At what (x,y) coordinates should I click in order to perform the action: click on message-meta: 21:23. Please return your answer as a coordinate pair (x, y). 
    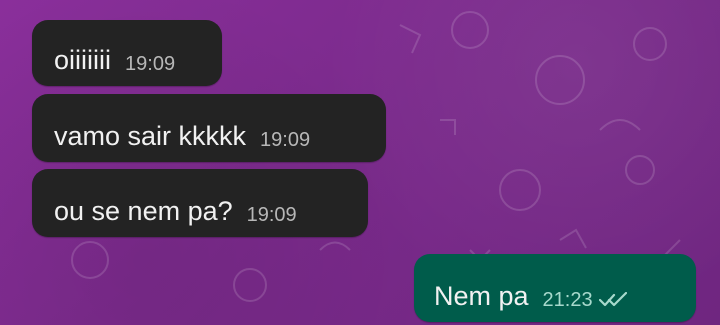
    Looking at the image, I should click on (585, 300).